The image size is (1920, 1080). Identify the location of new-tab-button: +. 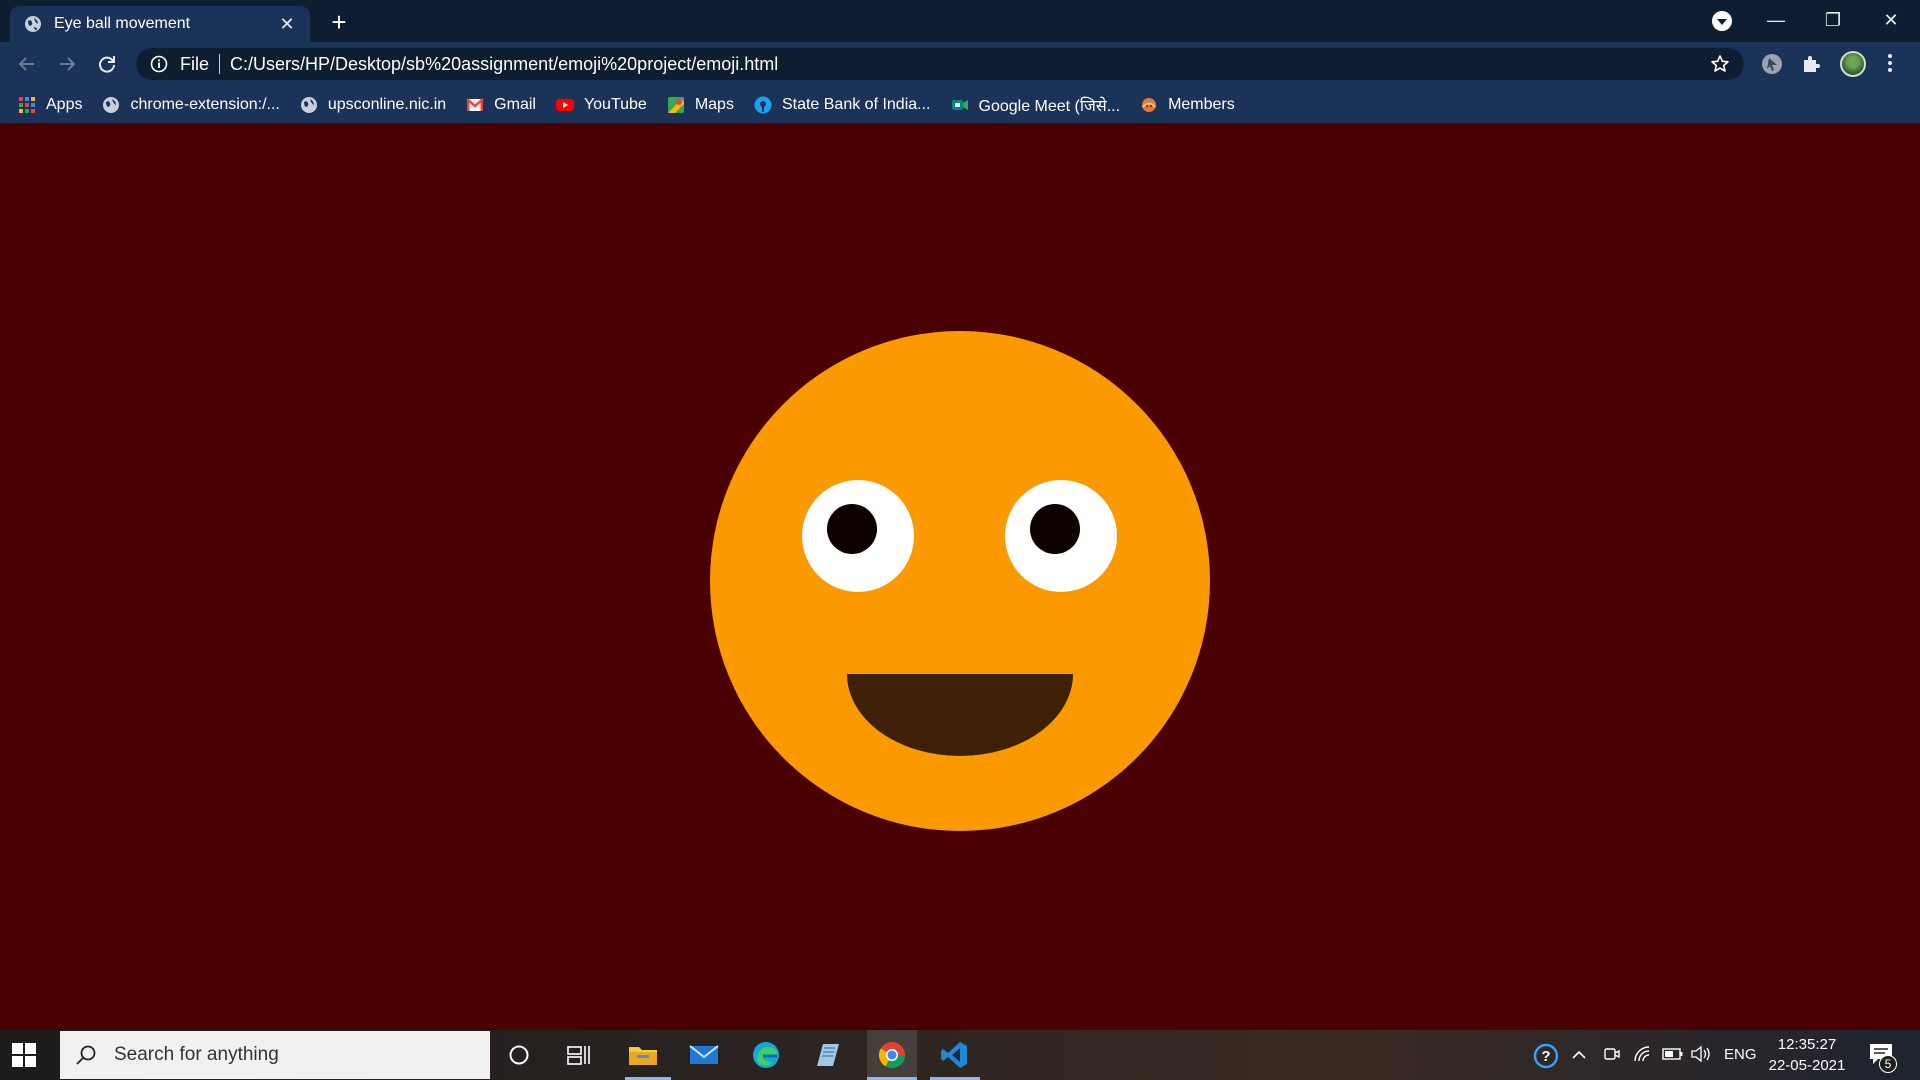
(339, 22).